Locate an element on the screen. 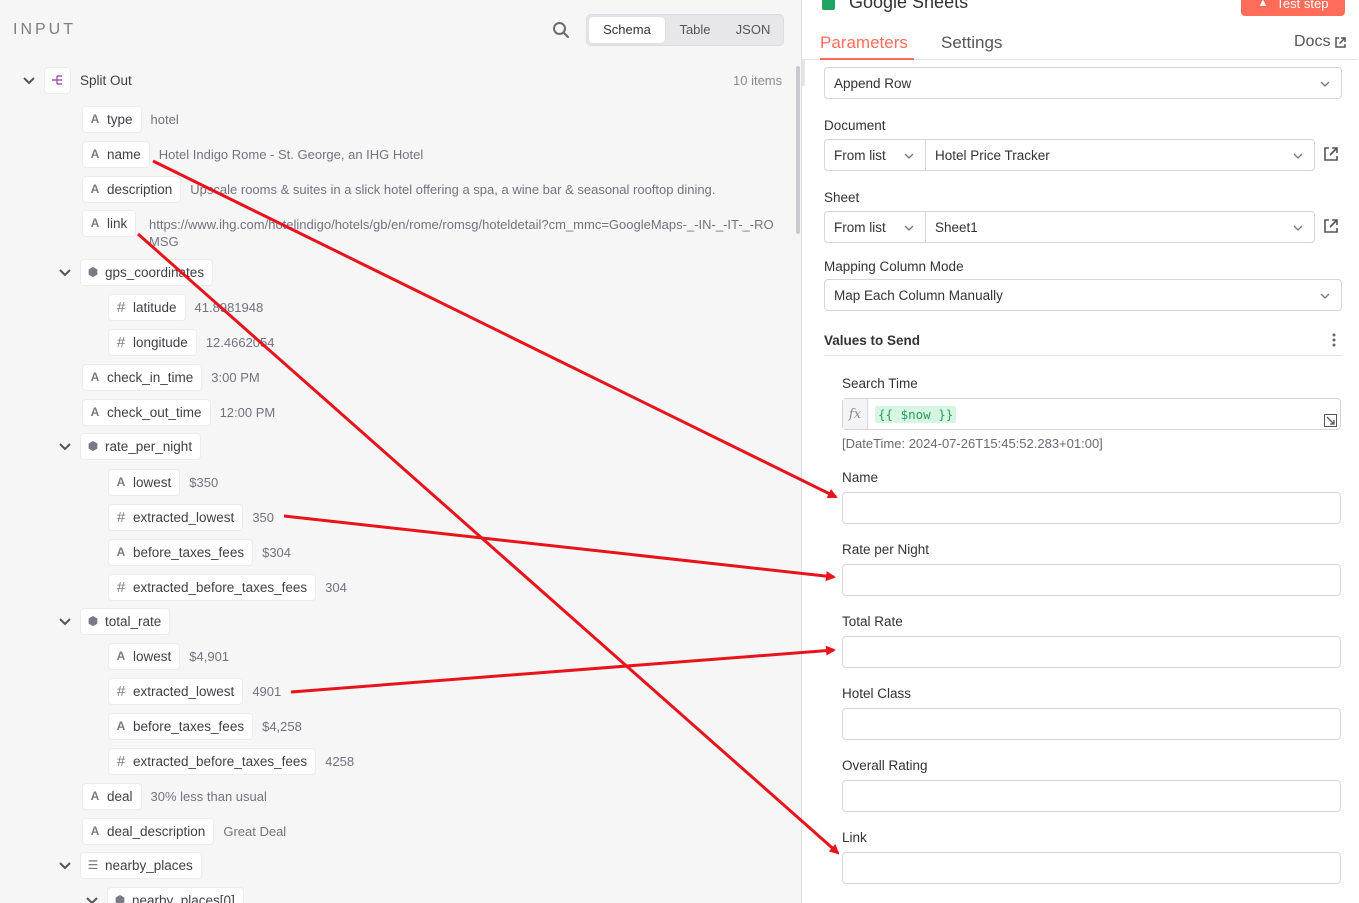 The width and height of the screenshot is (1359, 903). field-key: total_rate is located at coordinates (133, 621).